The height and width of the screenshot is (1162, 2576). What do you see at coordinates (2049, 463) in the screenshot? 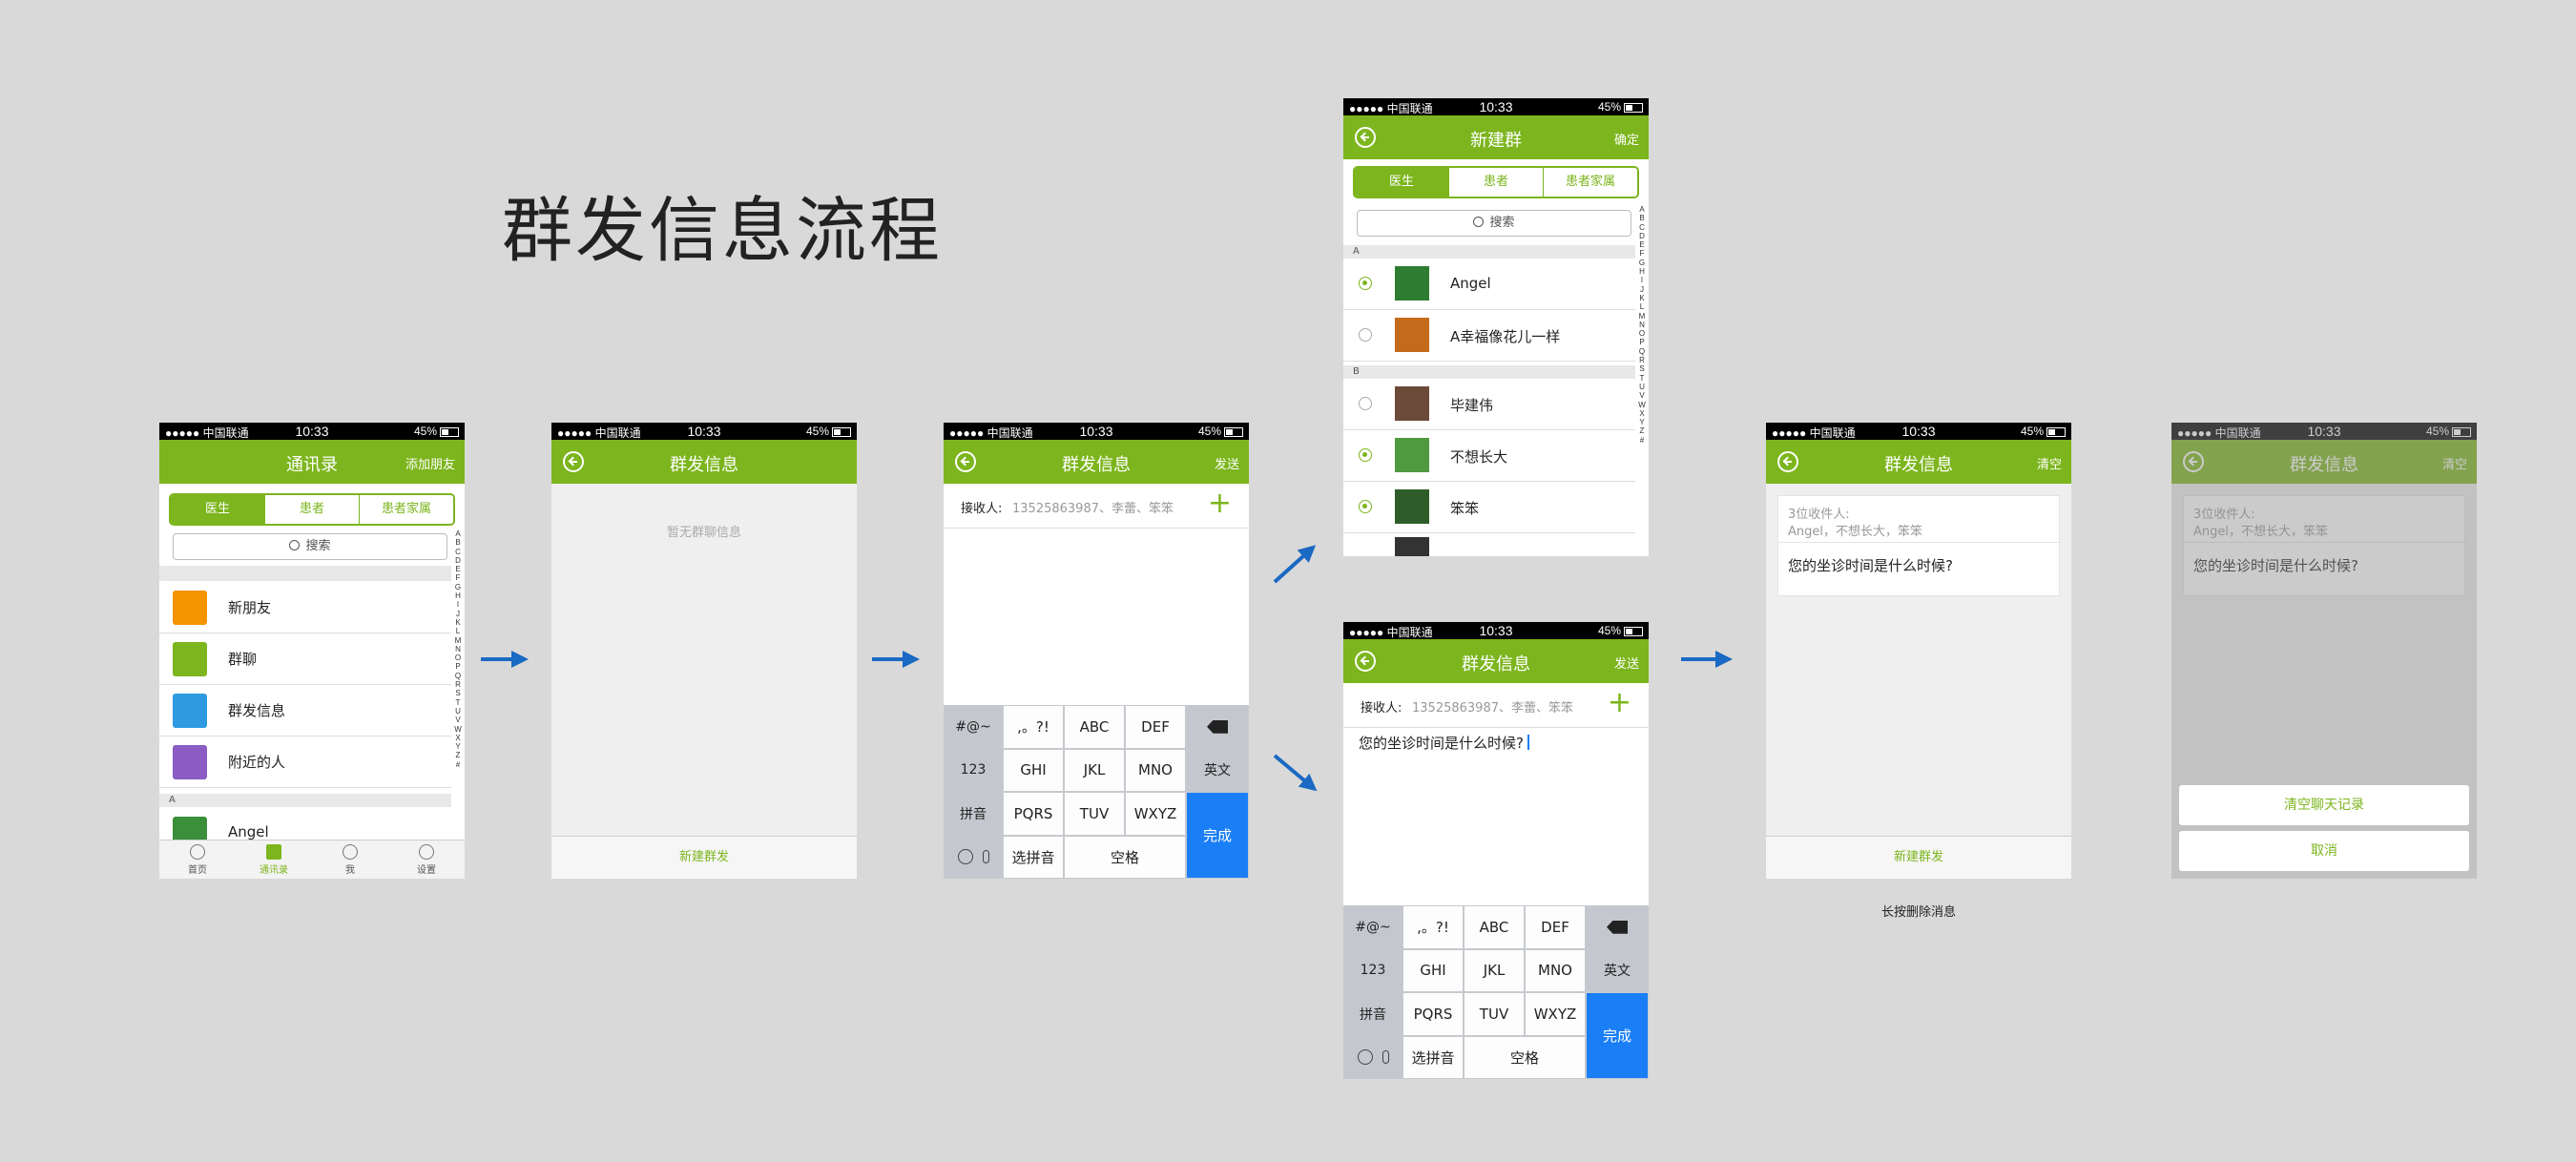
I see `clear-button: 清空` at bounding box center [2049, 463].